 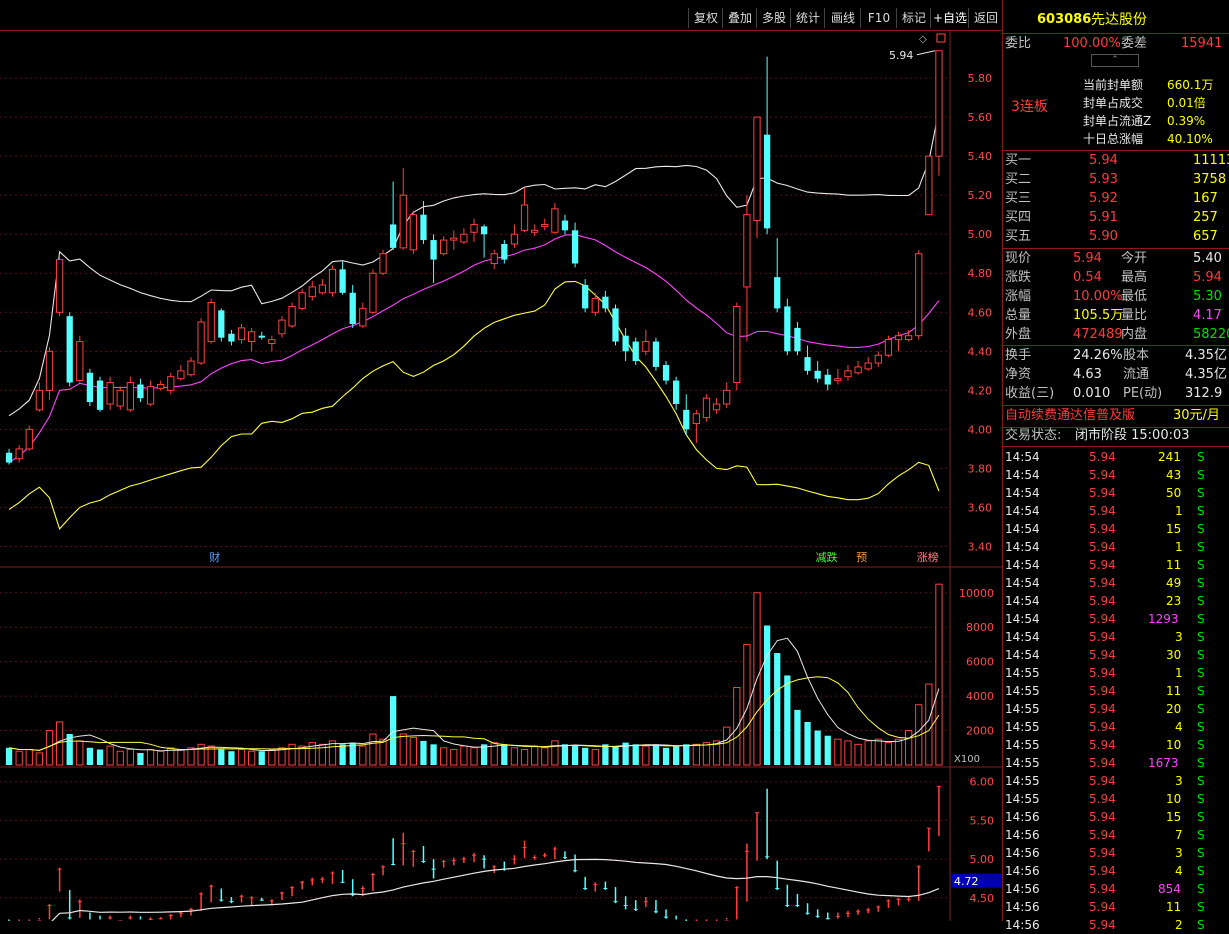 I want to click on tick-volume: 30, so click(x=1174, y=655).